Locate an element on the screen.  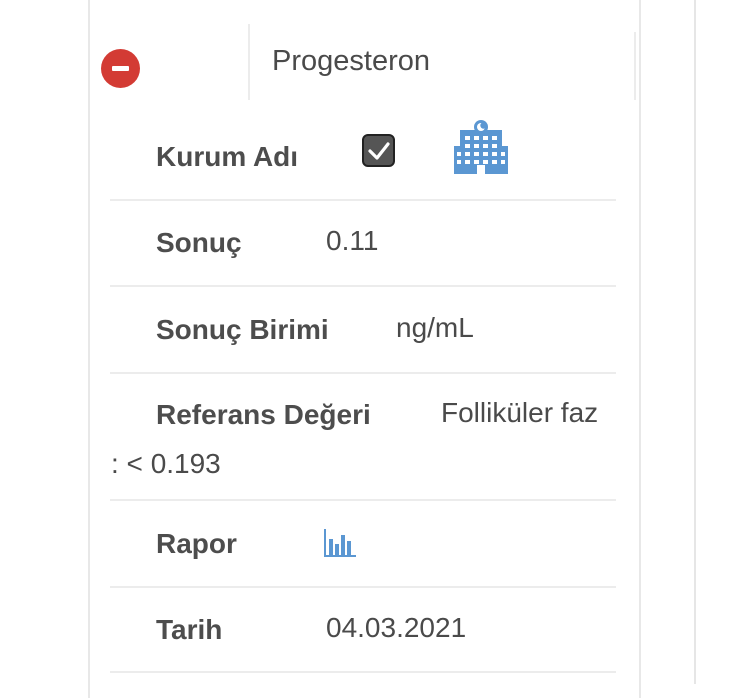
reference-value-line2: : < 0.193 is located at coordinates (166, 463).